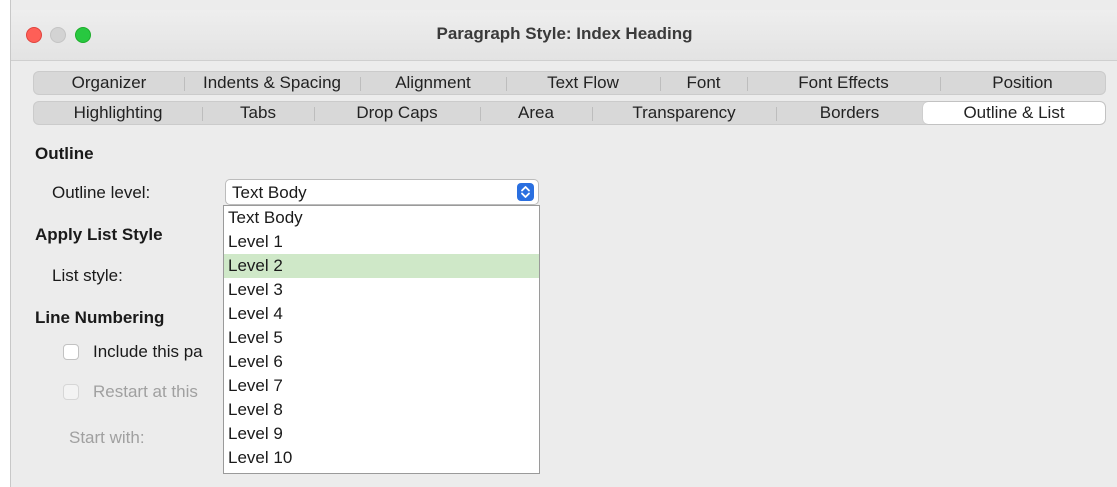 The height and width of the screenshot is (487, 1117). I want to click on option-level-8: Level 8, so click(381, 410).